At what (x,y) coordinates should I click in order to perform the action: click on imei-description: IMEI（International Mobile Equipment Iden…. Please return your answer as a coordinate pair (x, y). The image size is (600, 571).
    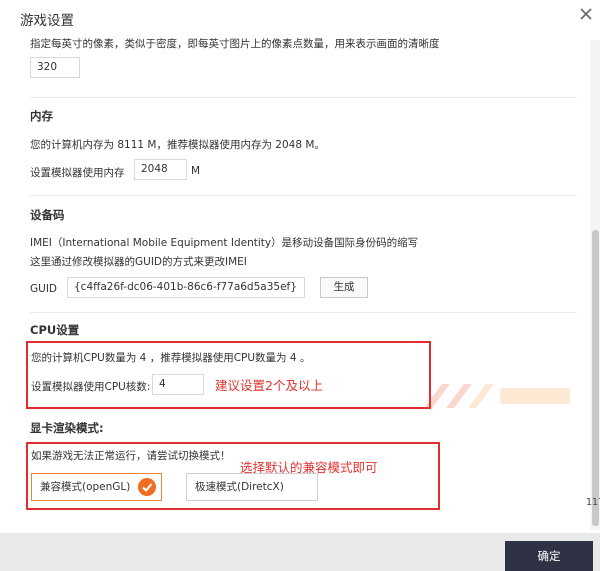
    Looking at the image, I should click on (224, 243).